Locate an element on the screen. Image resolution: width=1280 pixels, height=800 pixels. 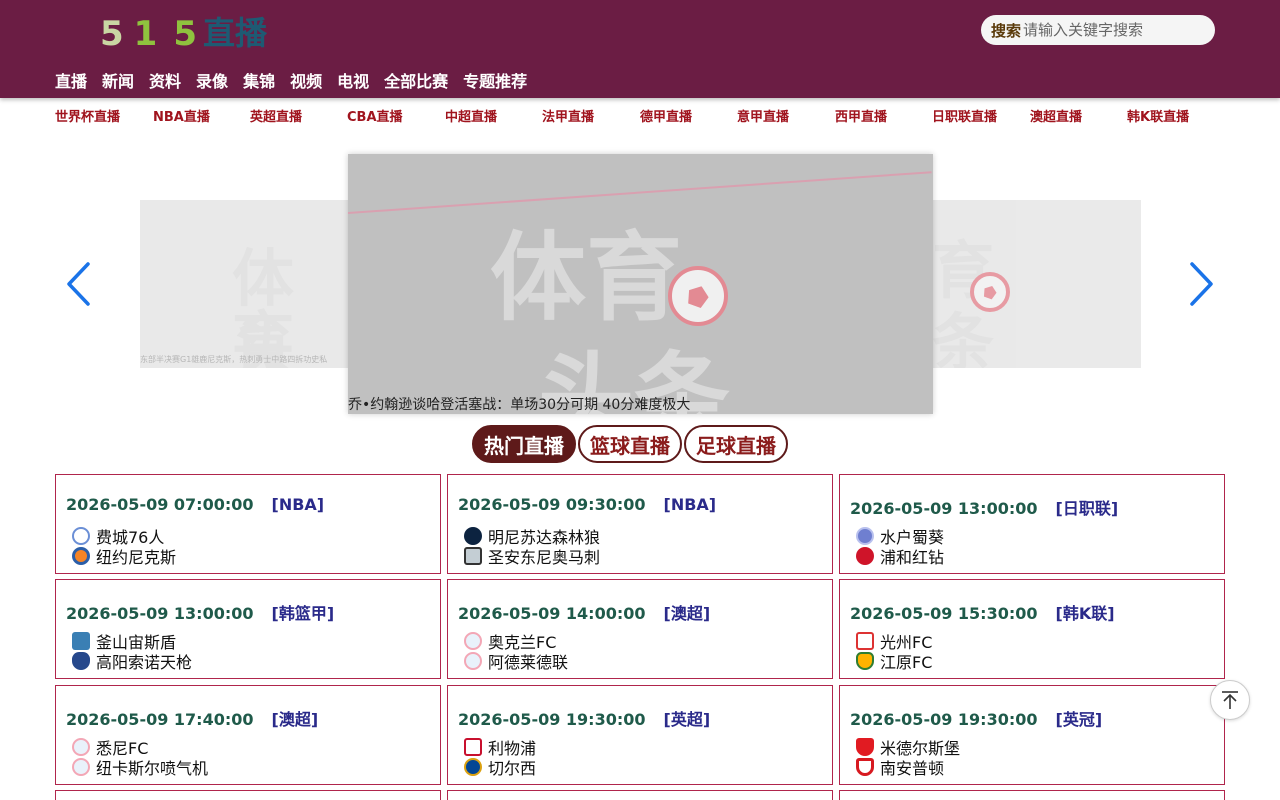
arrow-up-to-top-icon is located at coordinates (1230, 700).